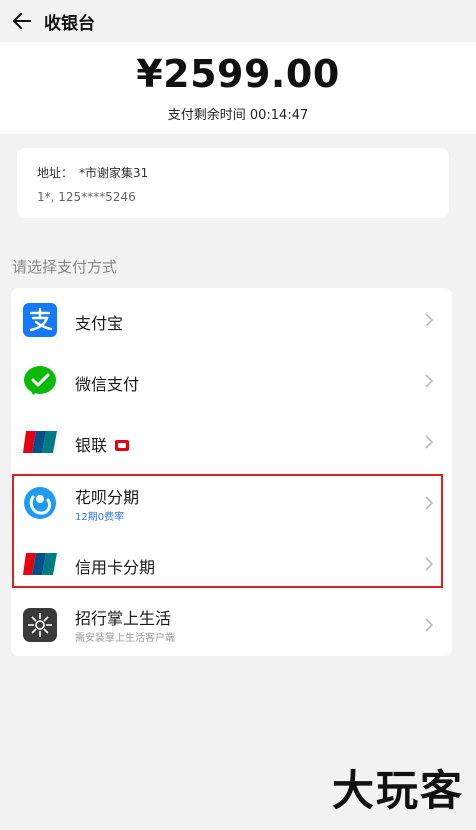  What do you see at coordinates (231, 503) in the screenshot?
I see `payment-method-huabei: 花呗分期 12期0费率` at bounding box center [231, 503].